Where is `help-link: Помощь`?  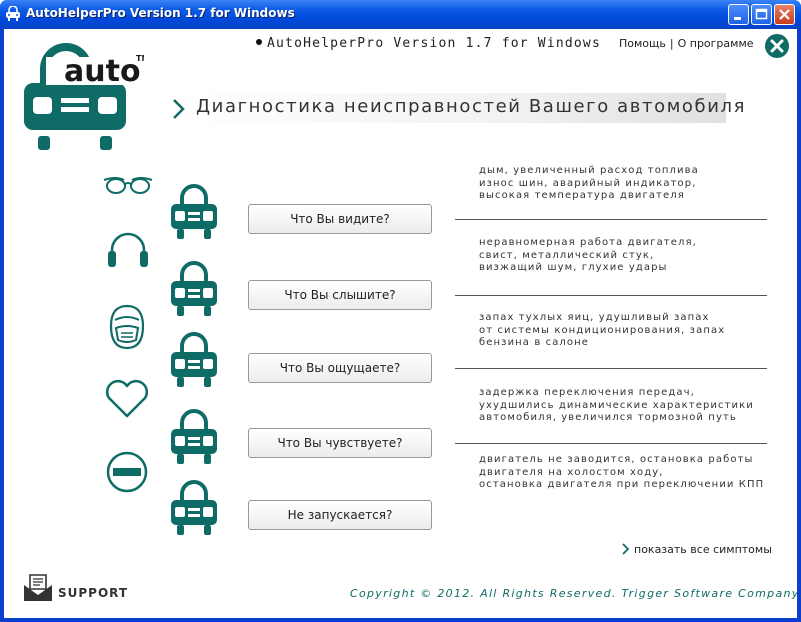 help-link: Помощь is located at coordinates (642, 43).